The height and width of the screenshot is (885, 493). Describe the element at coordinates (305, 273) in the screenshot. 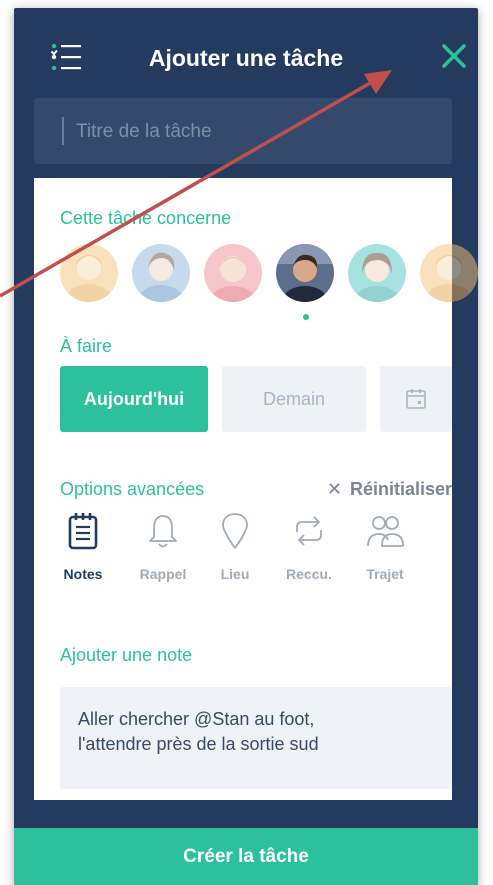

I see `avatar-selected` at that location.